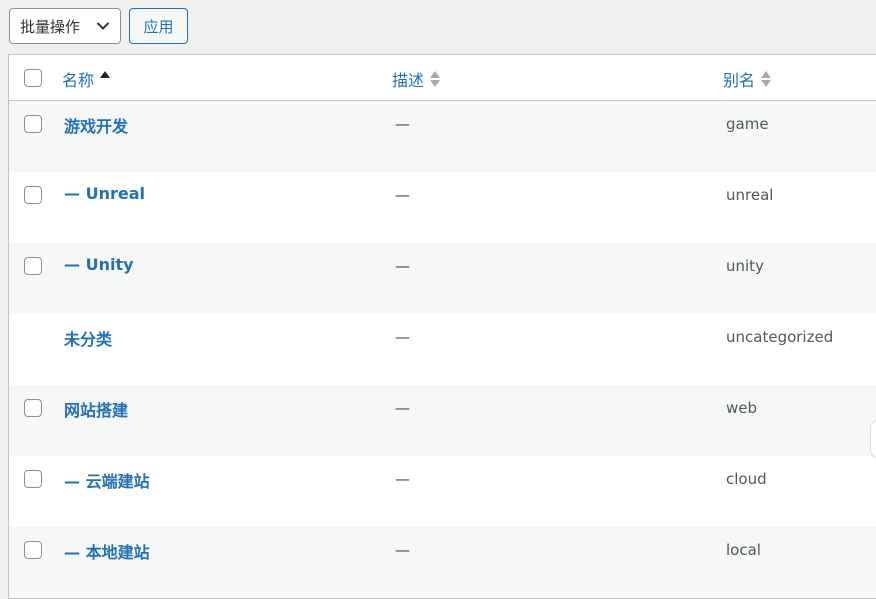  I want to click on bulk-actions-toolbar: 批量操作 应用, so click(98, 26).